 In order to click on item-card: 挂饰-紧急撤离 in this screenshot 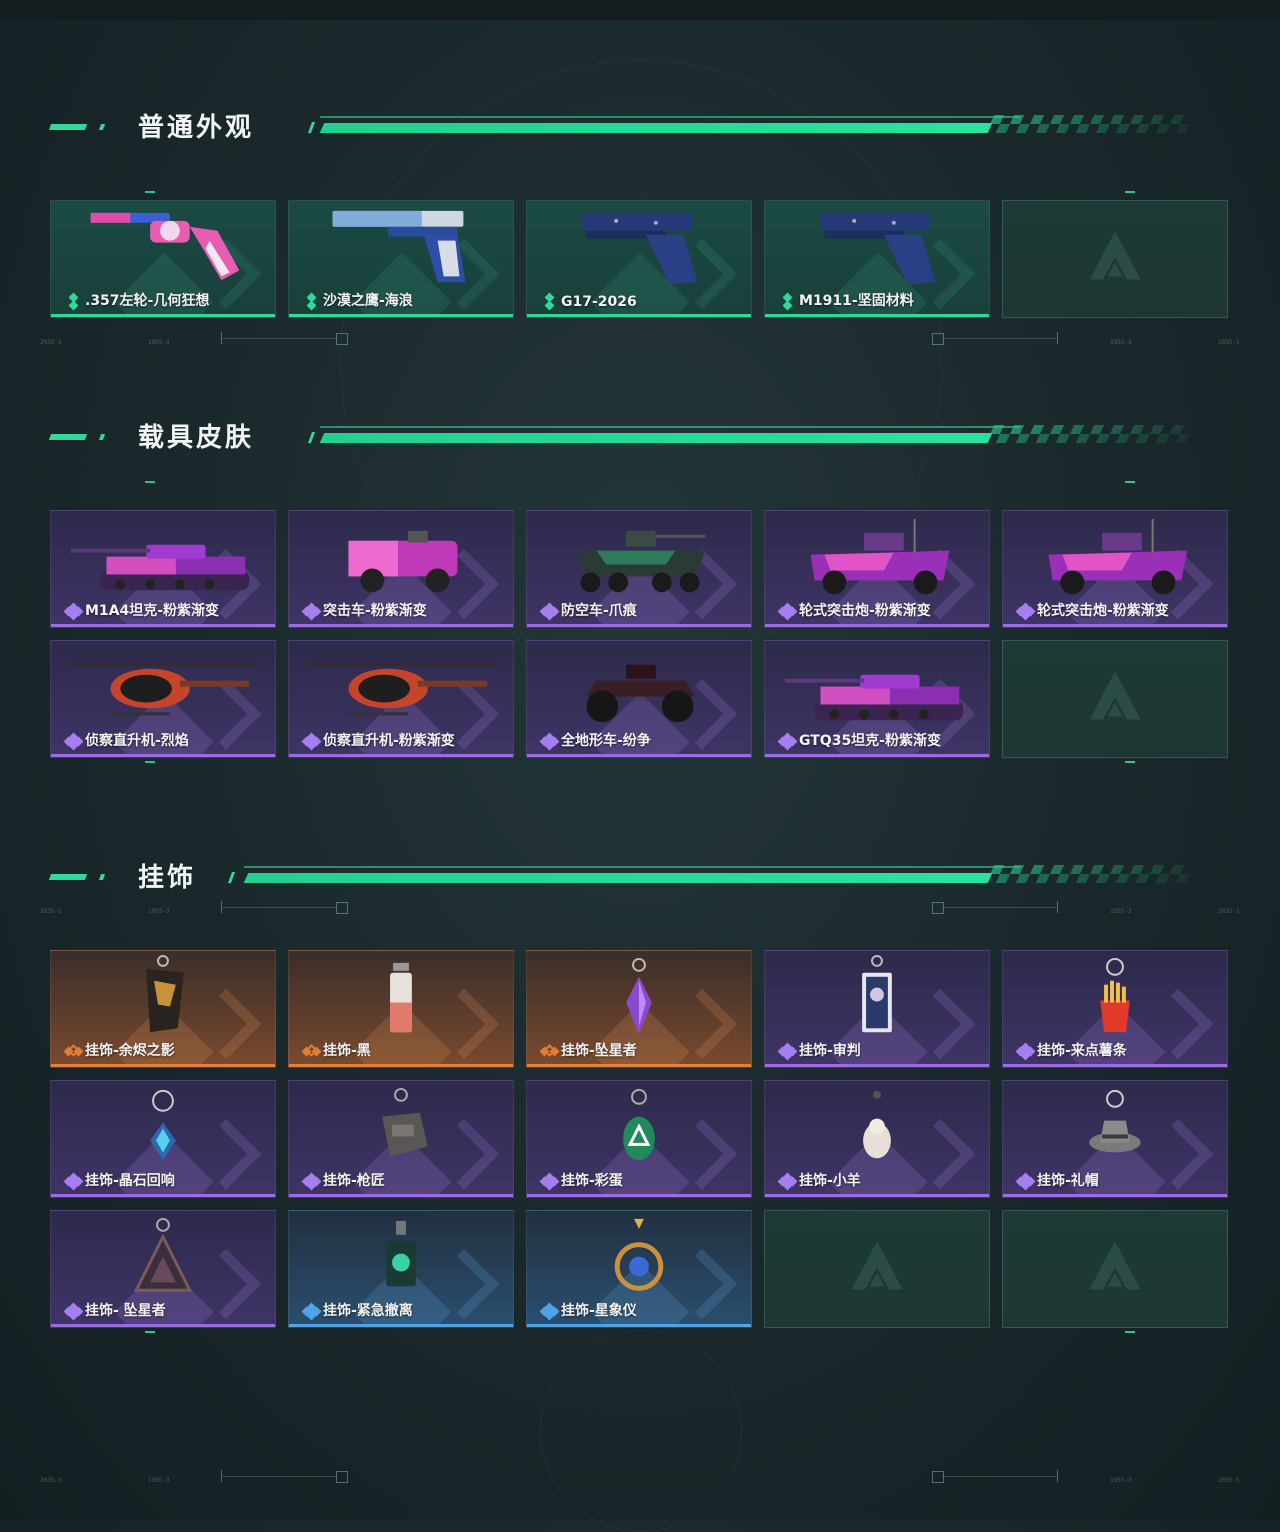, I will do `click(401, 1269)`.